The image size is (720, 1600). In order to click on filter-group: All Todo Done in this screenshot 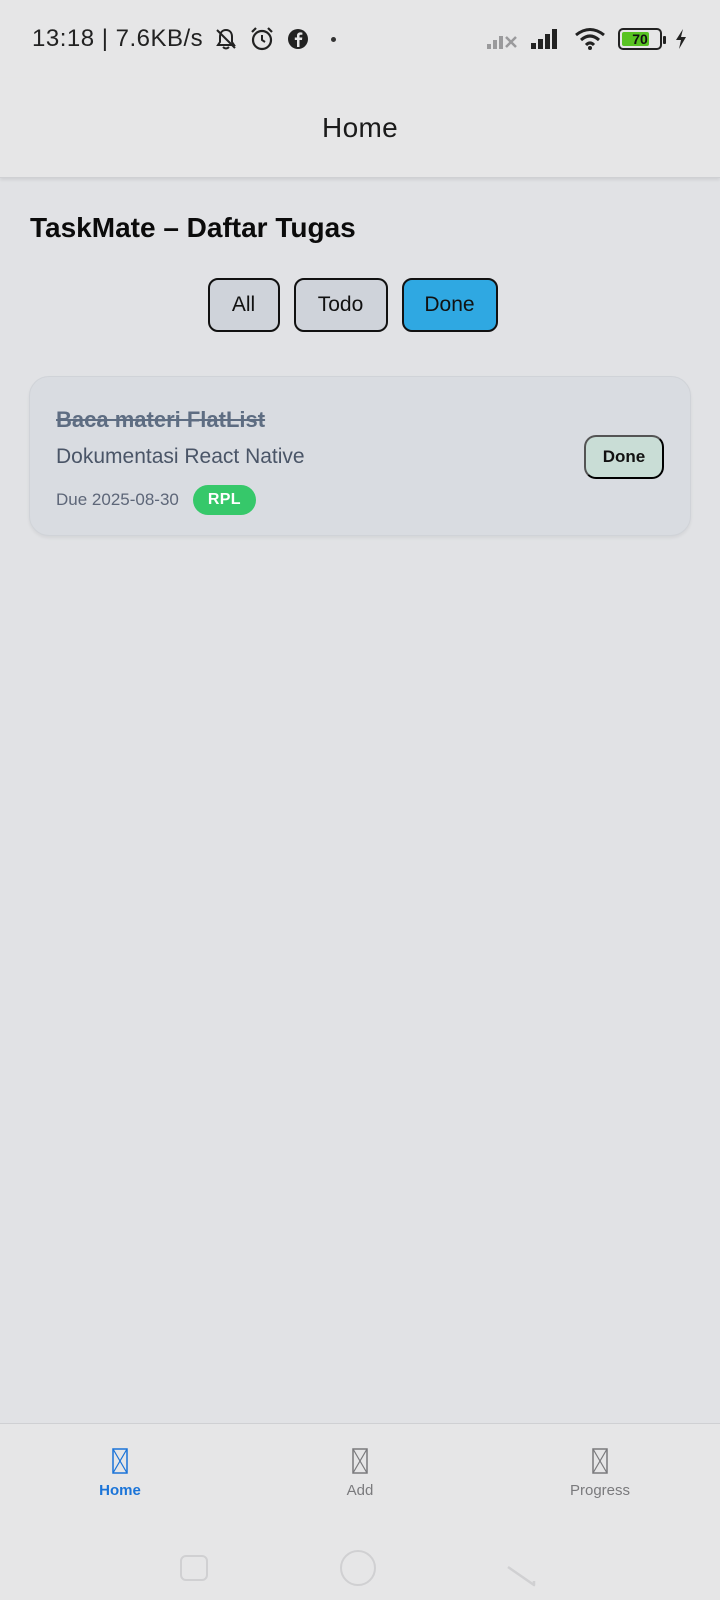, I will do `click(360, 305)`.